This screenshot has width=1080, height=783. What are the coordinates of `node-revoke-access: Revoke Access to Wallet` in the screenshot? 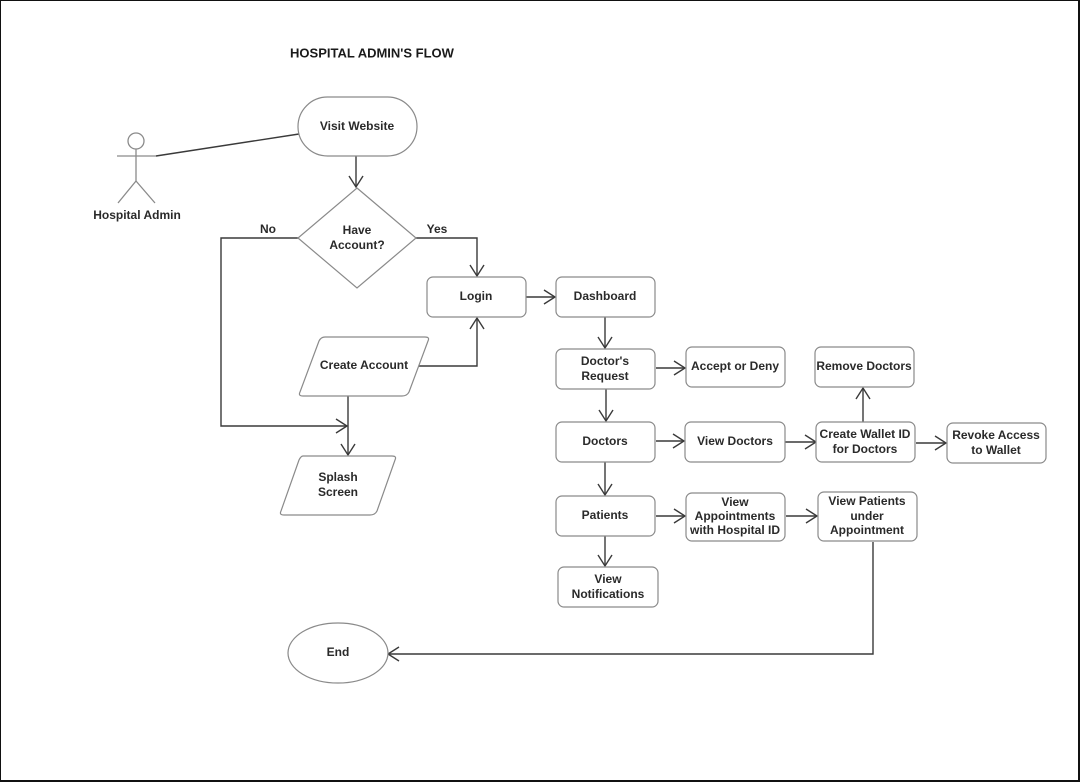 It's located at (996, 443).